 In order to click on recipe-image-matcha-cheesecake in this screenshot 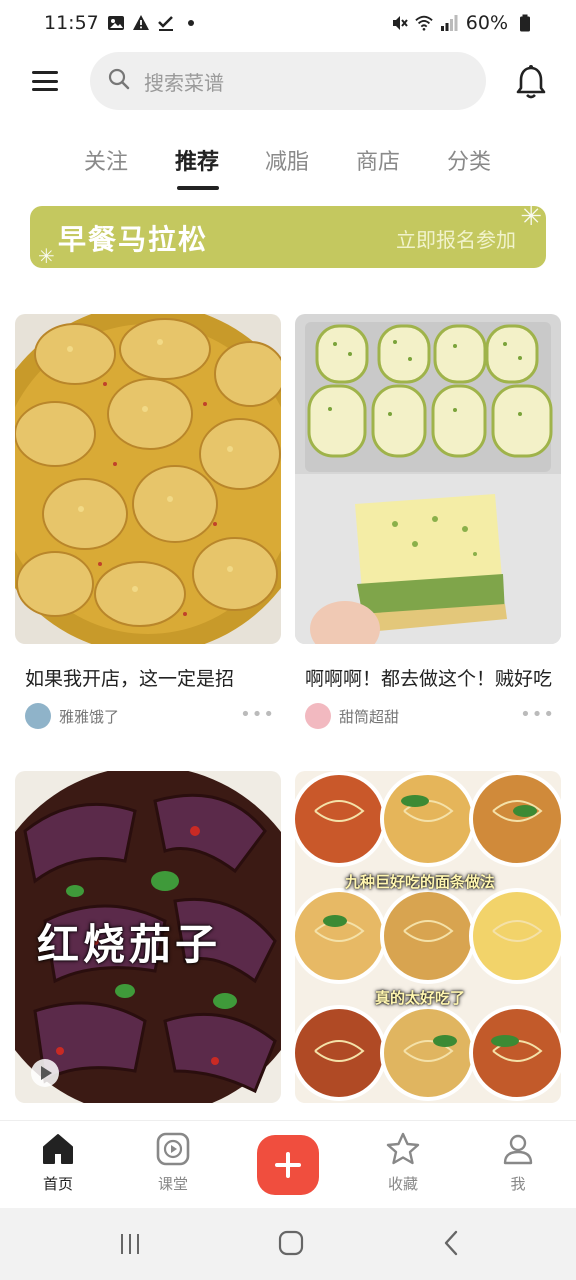, I will do `click(428, 479)`.